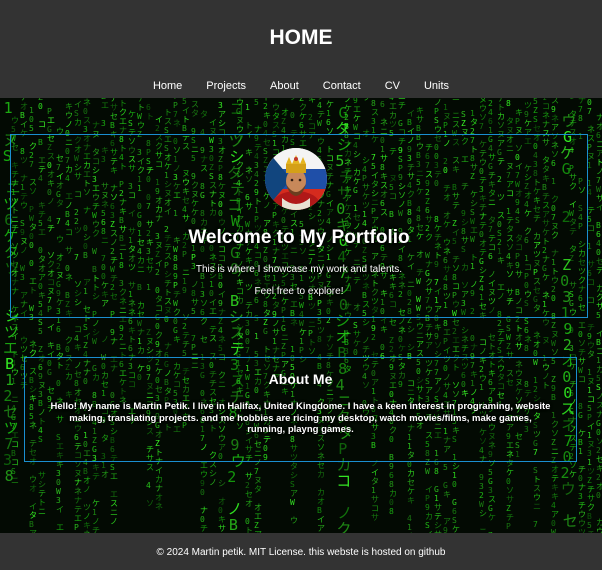  What do you see at coordinates (40, 322) in the screenshot?
I see `svg-text: S` at bounding box center [40, 322].